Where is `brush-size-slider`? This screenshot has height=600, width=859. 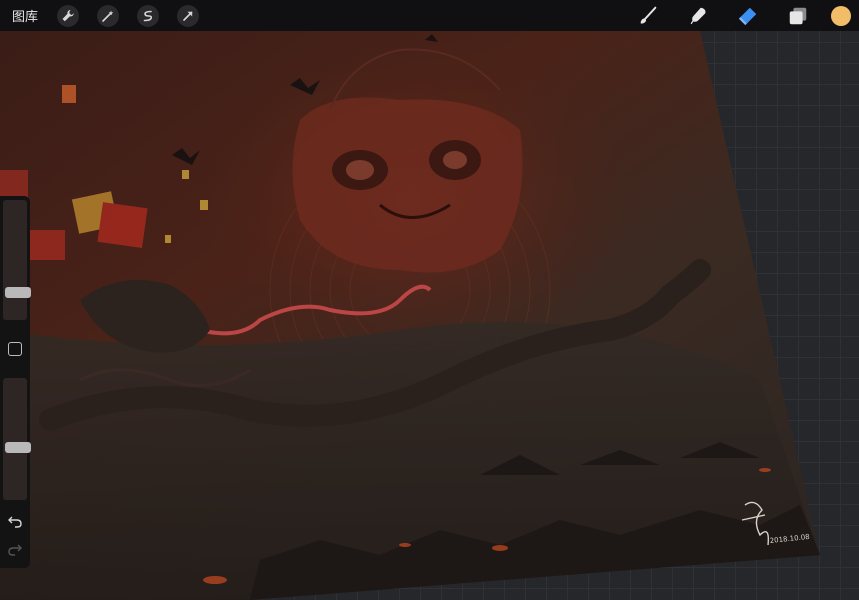 brush-size-slider is located at coordinates (17, 260).